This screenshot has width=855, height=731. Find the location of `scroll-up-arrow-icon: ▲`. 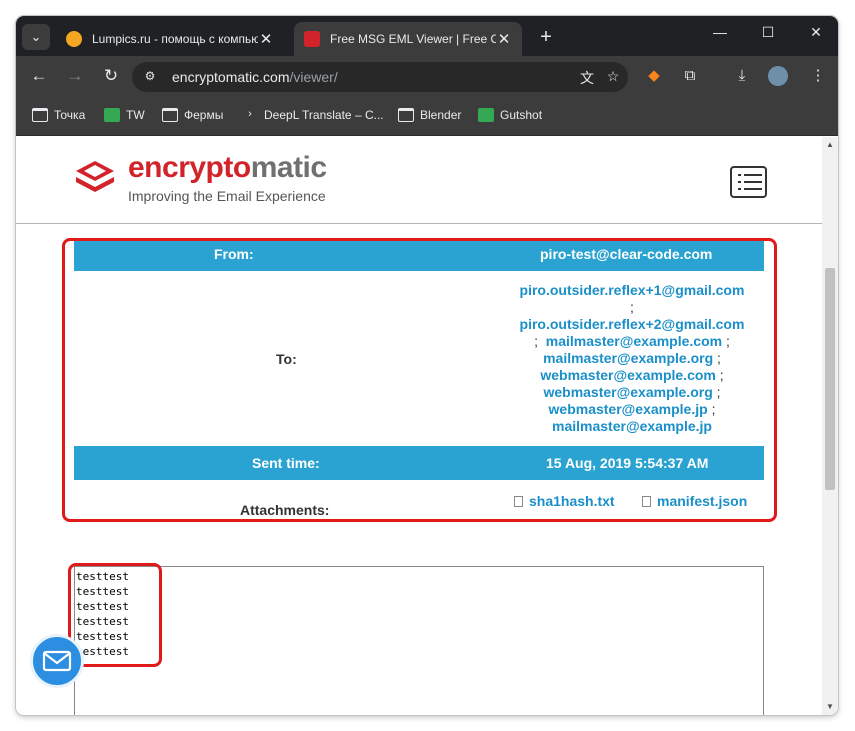

scroll-up-arrow-icon: ▲ is located at coordinates (830, 145).